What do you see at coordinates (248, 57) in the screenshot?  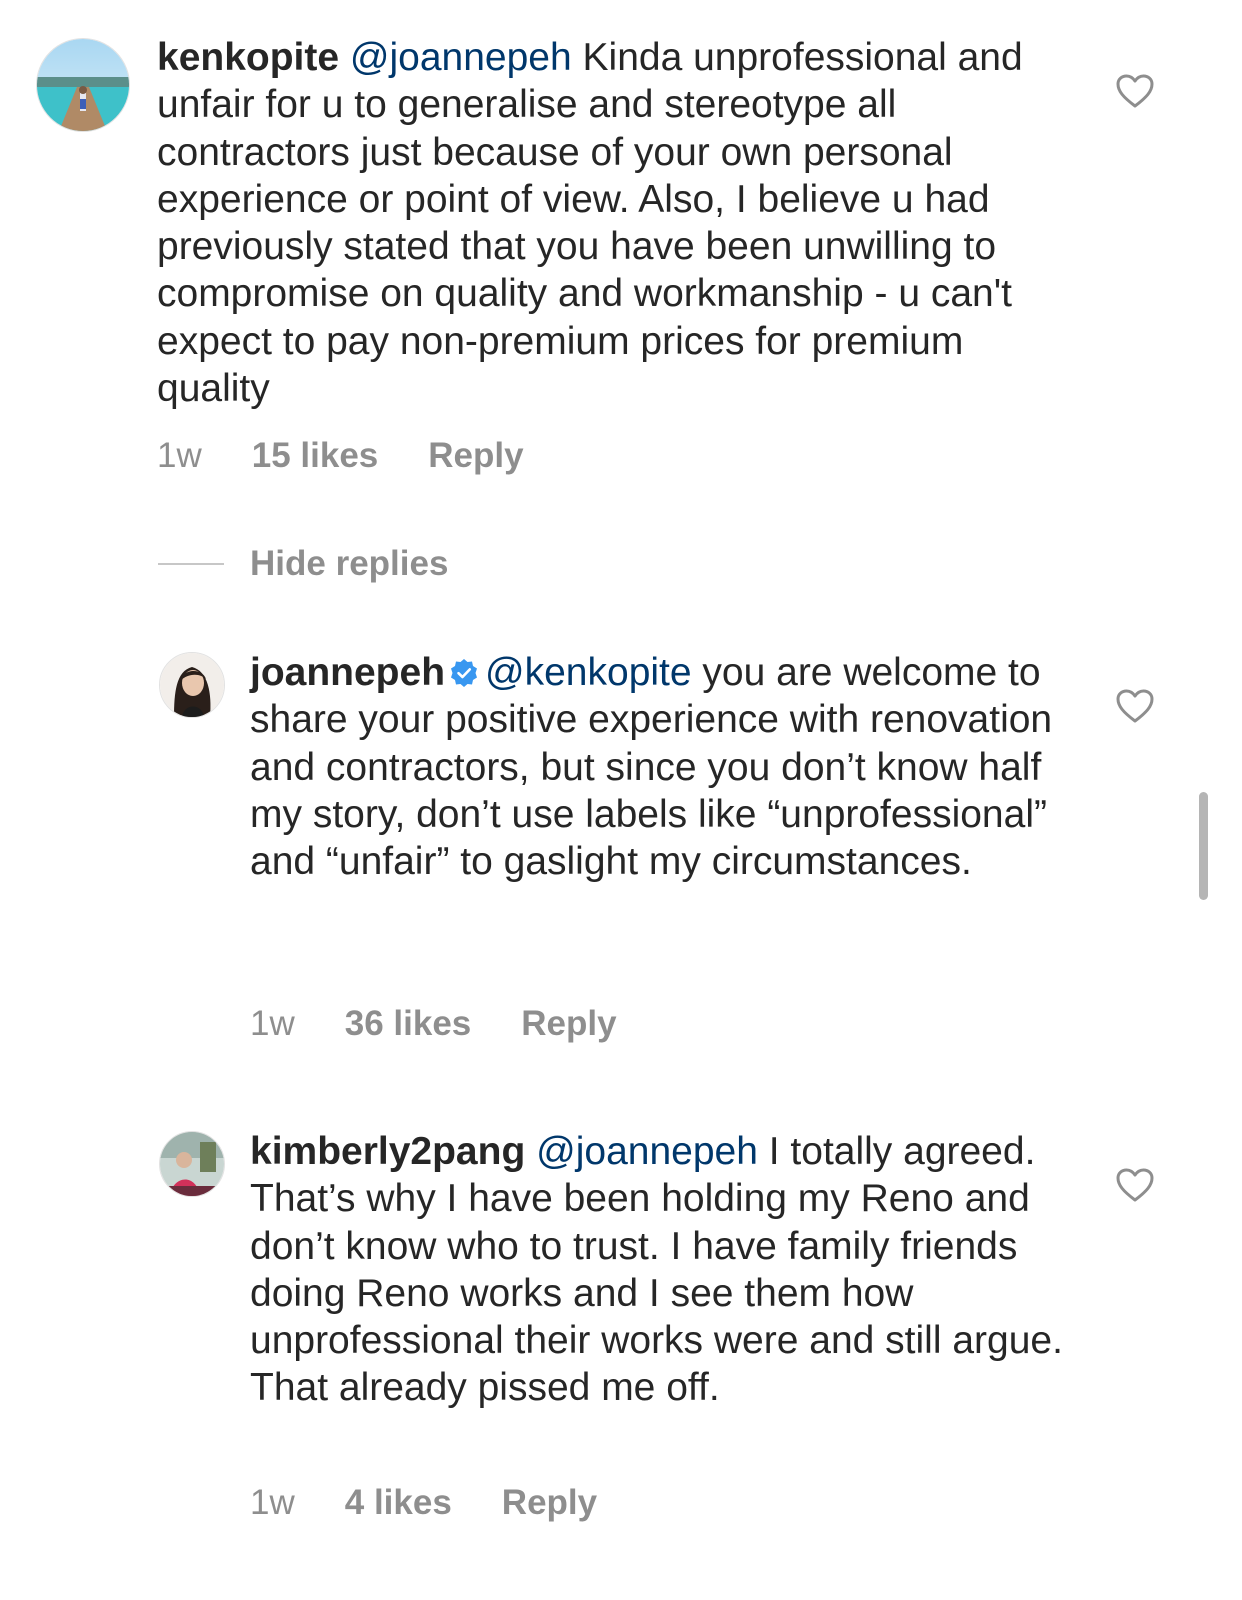 I see `username: kenkopite` at bounding box center [248, 57].